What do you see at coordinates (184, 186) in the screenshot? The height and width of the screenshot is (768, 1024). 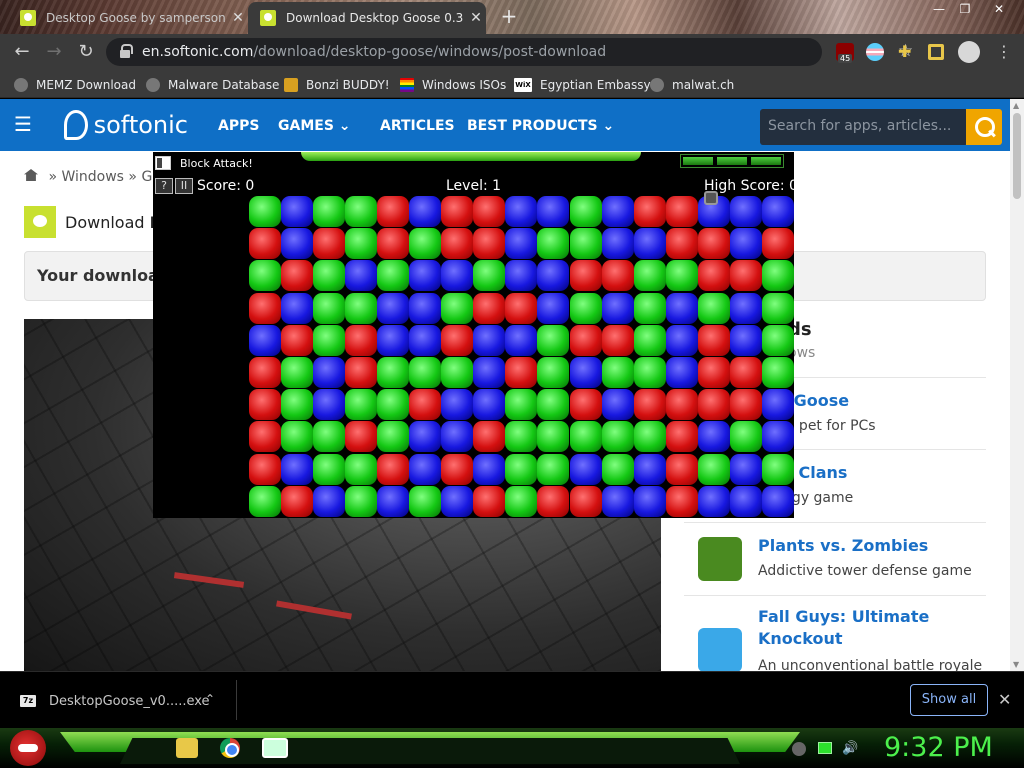 I see `pause-button: II` at bounding box center [184, 186].